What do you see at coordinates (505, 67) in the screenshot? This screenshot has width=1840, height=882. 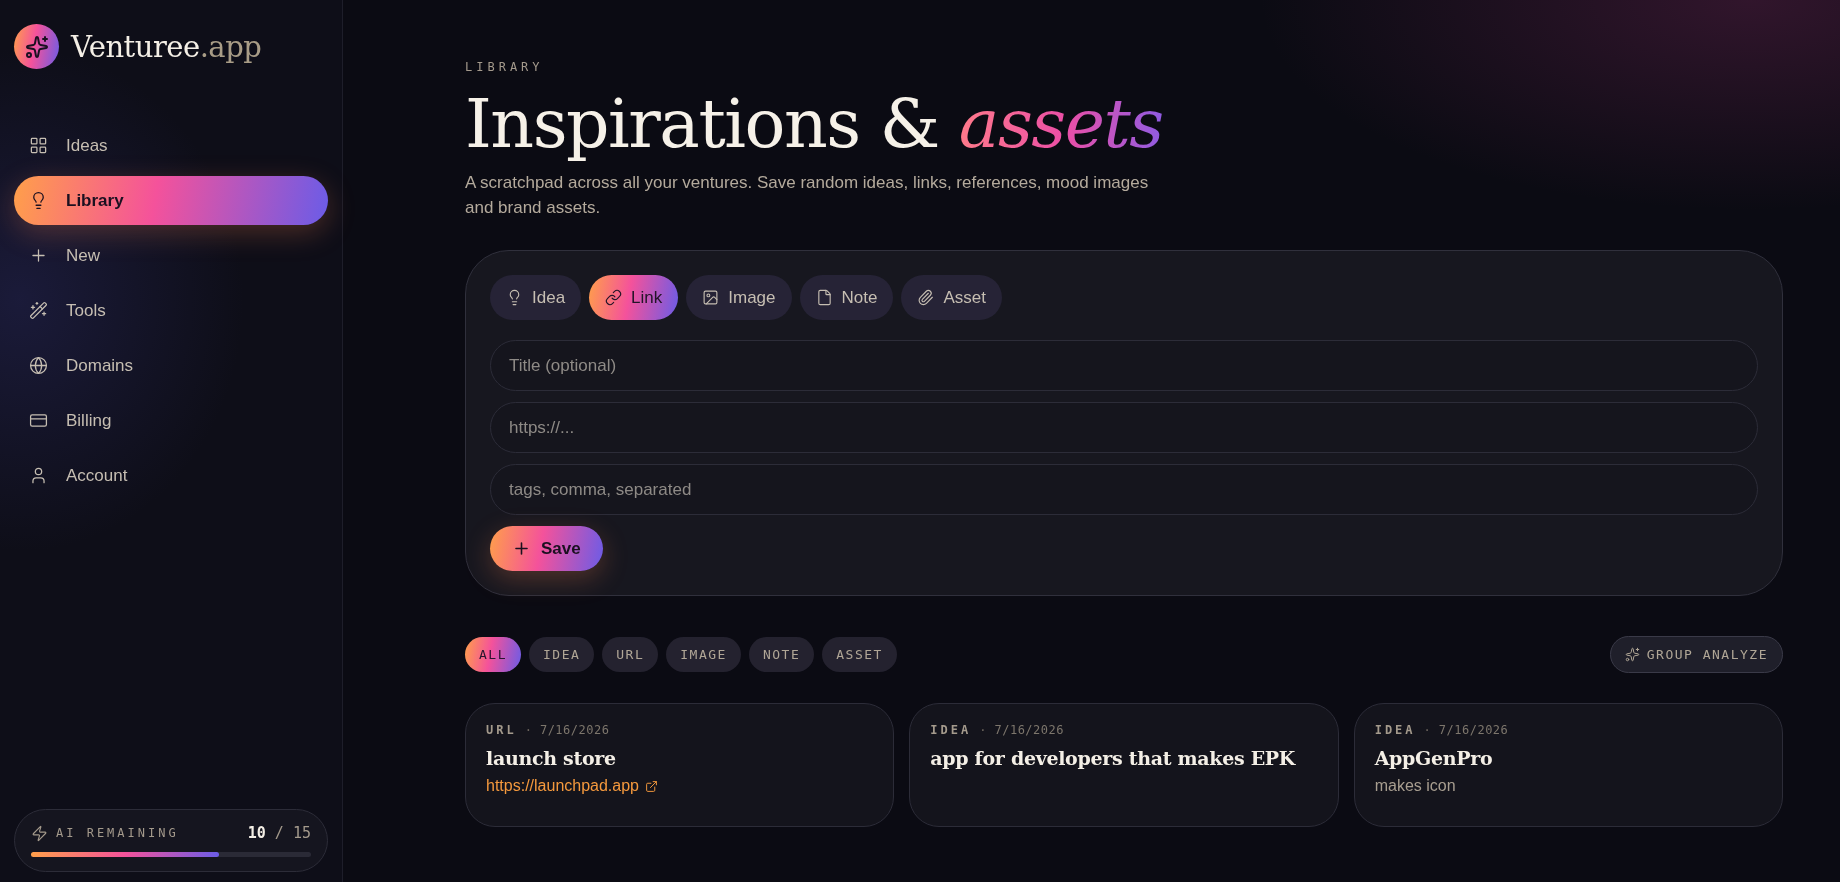 I see `page-eyebrow: LIBRARY` at bounding box center [505, 67].